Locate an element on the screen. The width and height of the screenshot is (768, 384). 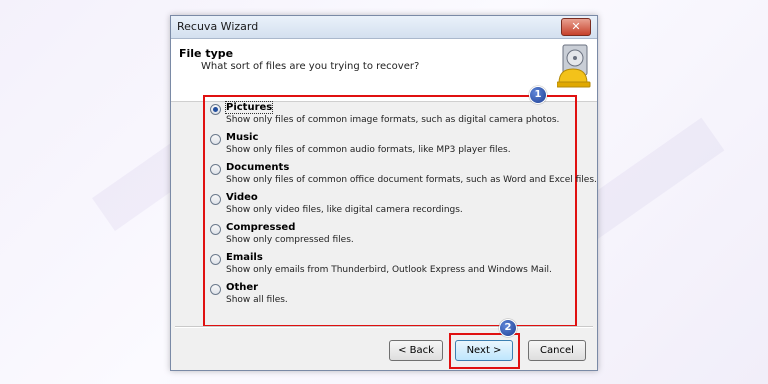
back-button: < Back is located at coordinates (416, 350).